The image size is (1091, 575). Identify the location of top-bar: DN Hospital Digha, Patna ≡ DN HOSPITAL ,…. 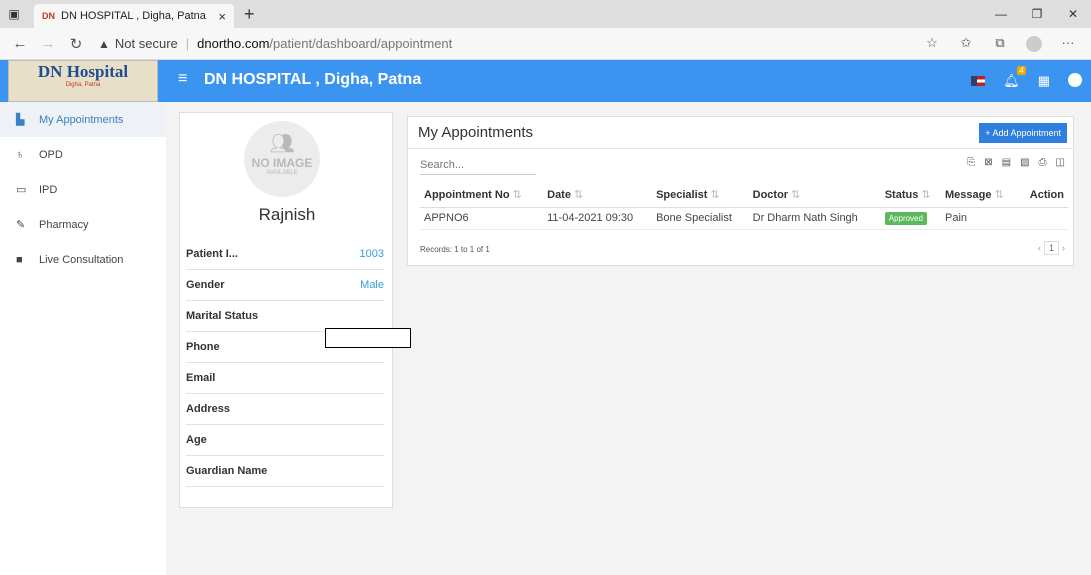
(545, 81).